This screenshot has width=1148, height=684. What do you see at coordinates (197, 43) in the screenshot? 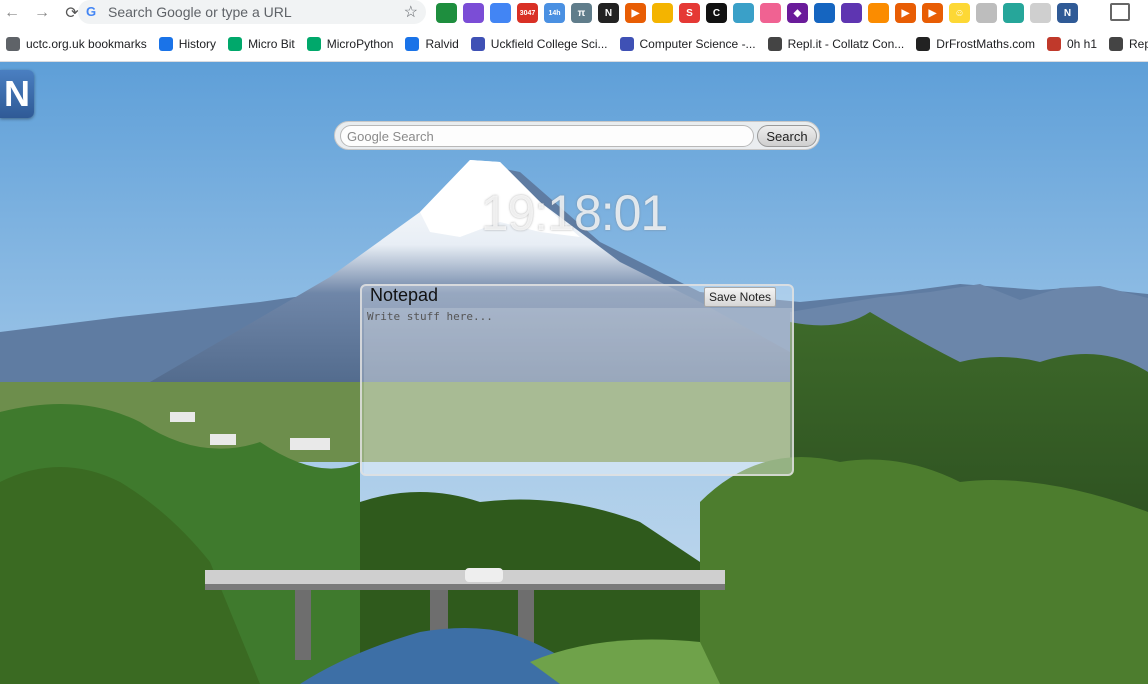
I see `bookmark-label: History` at bounding box center [197, 43].